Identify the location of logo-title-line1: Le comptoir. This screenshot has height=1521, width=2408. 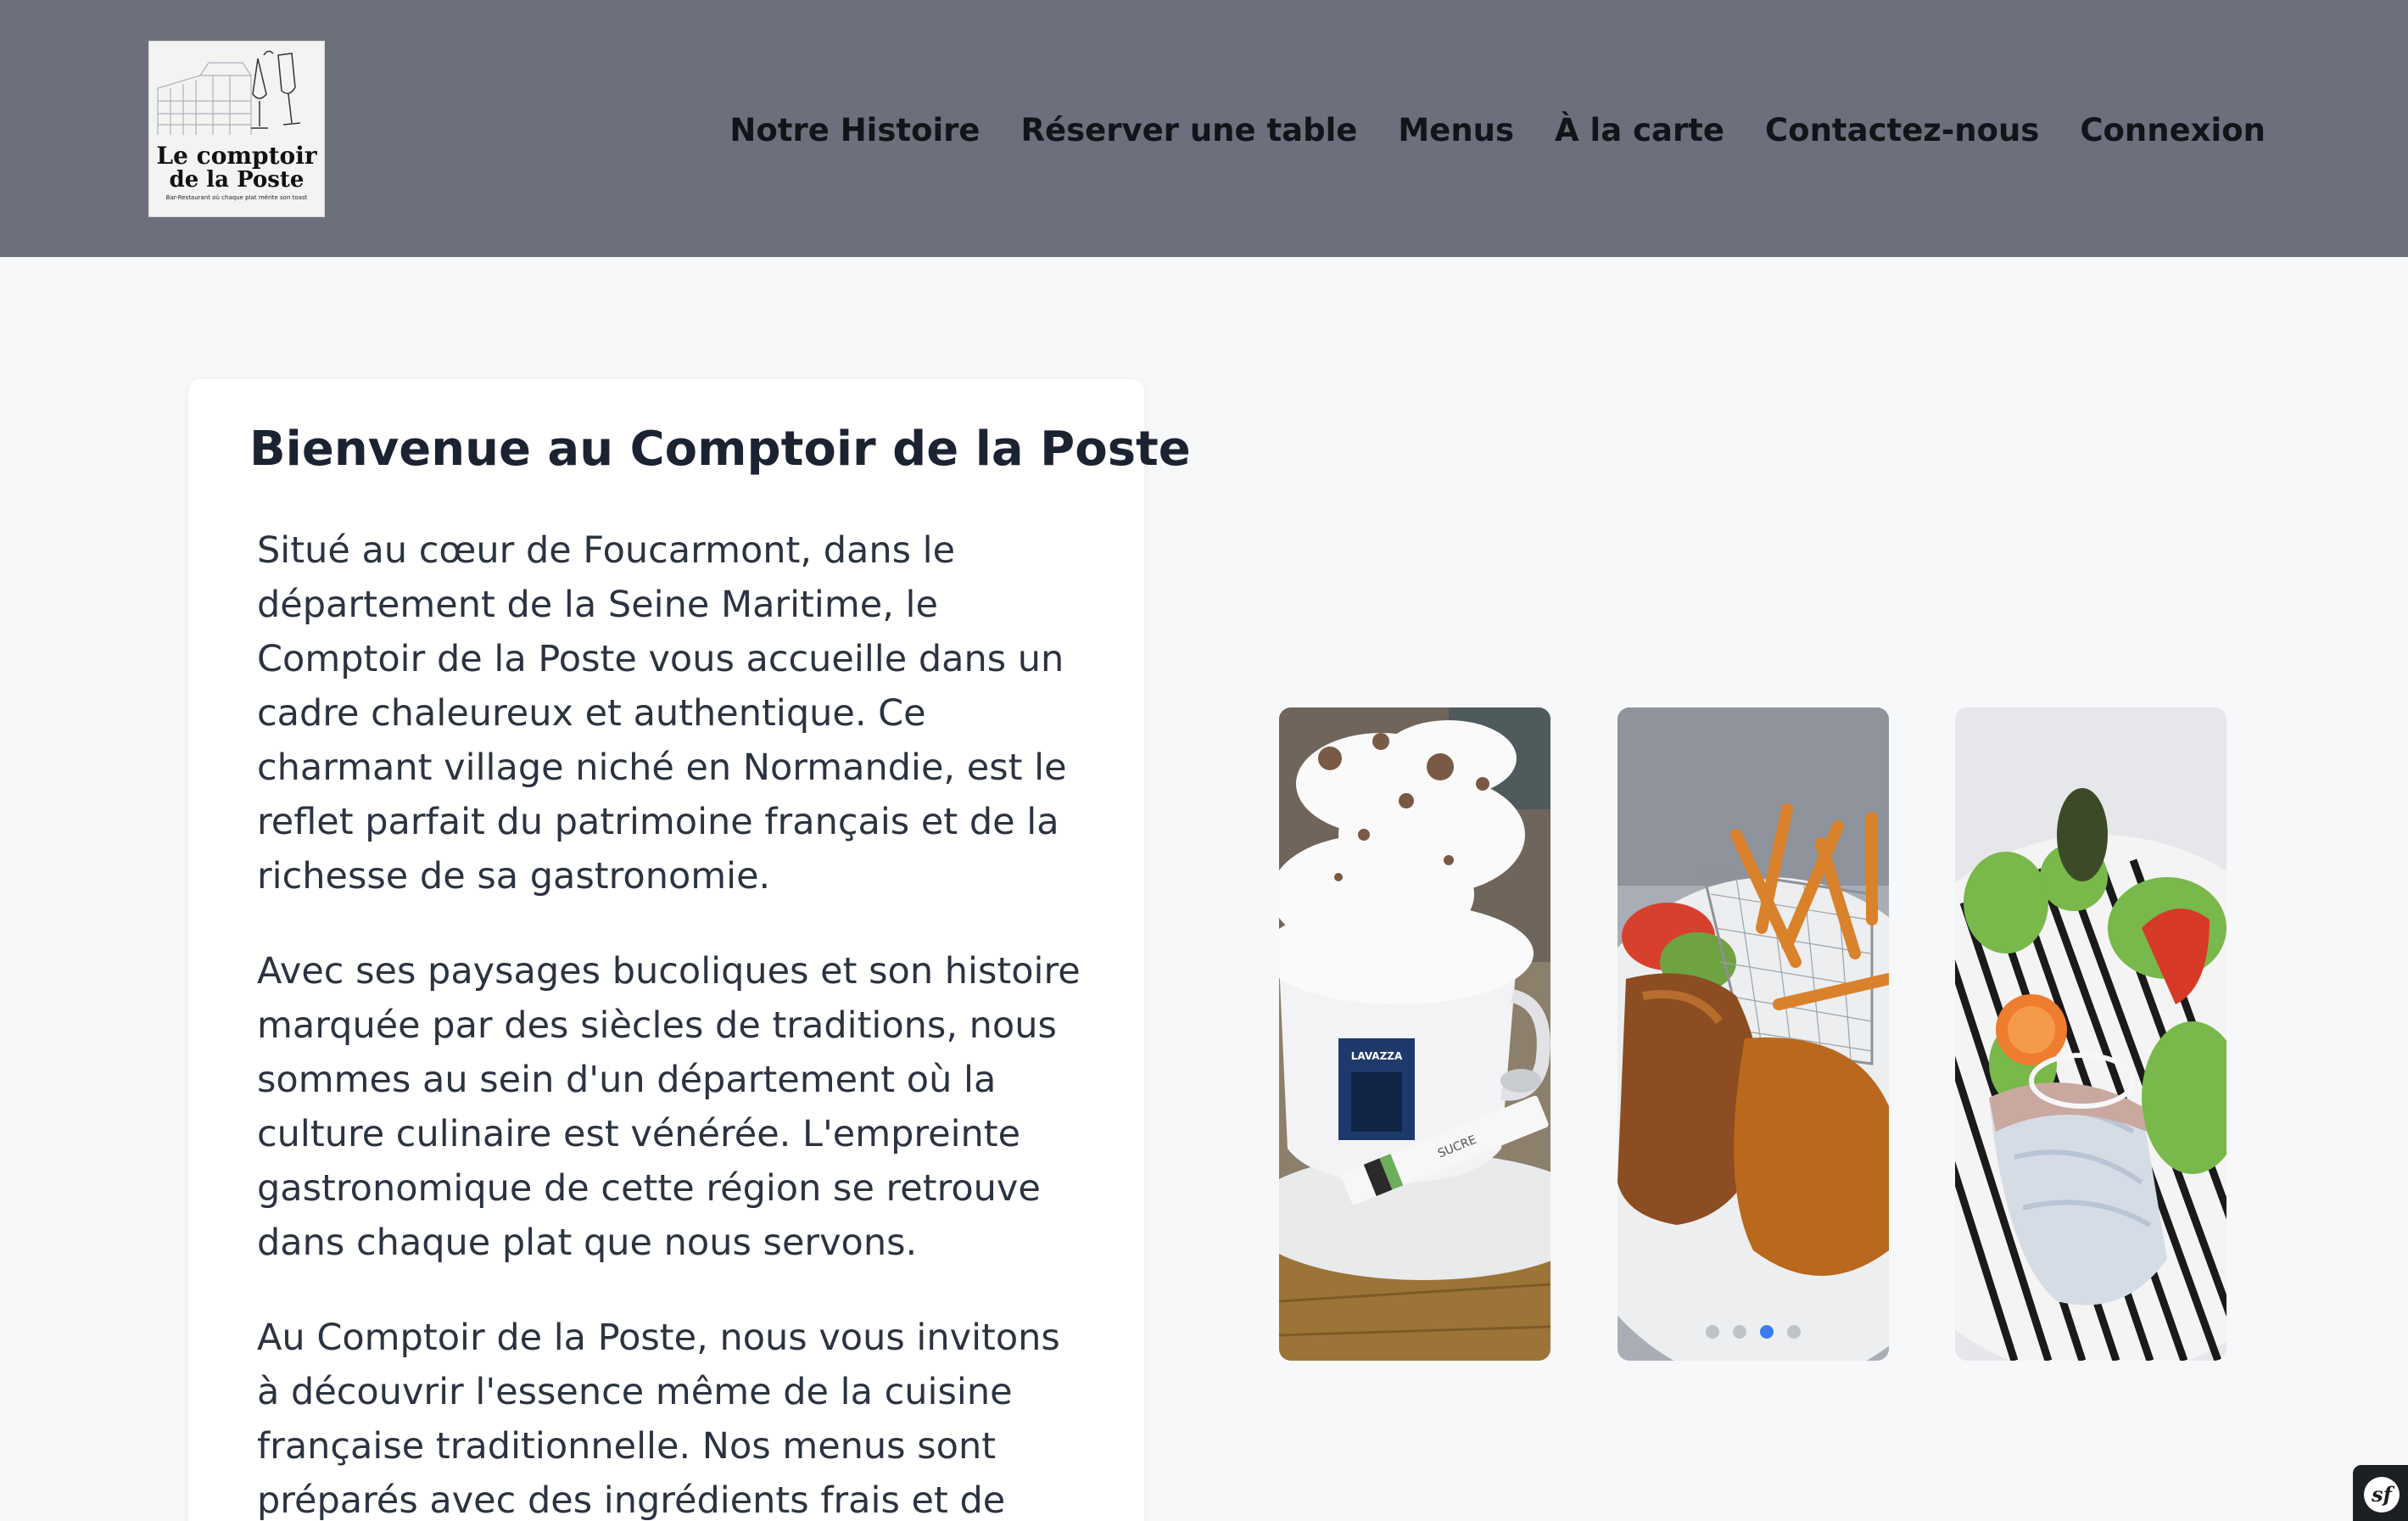
(236, 156).